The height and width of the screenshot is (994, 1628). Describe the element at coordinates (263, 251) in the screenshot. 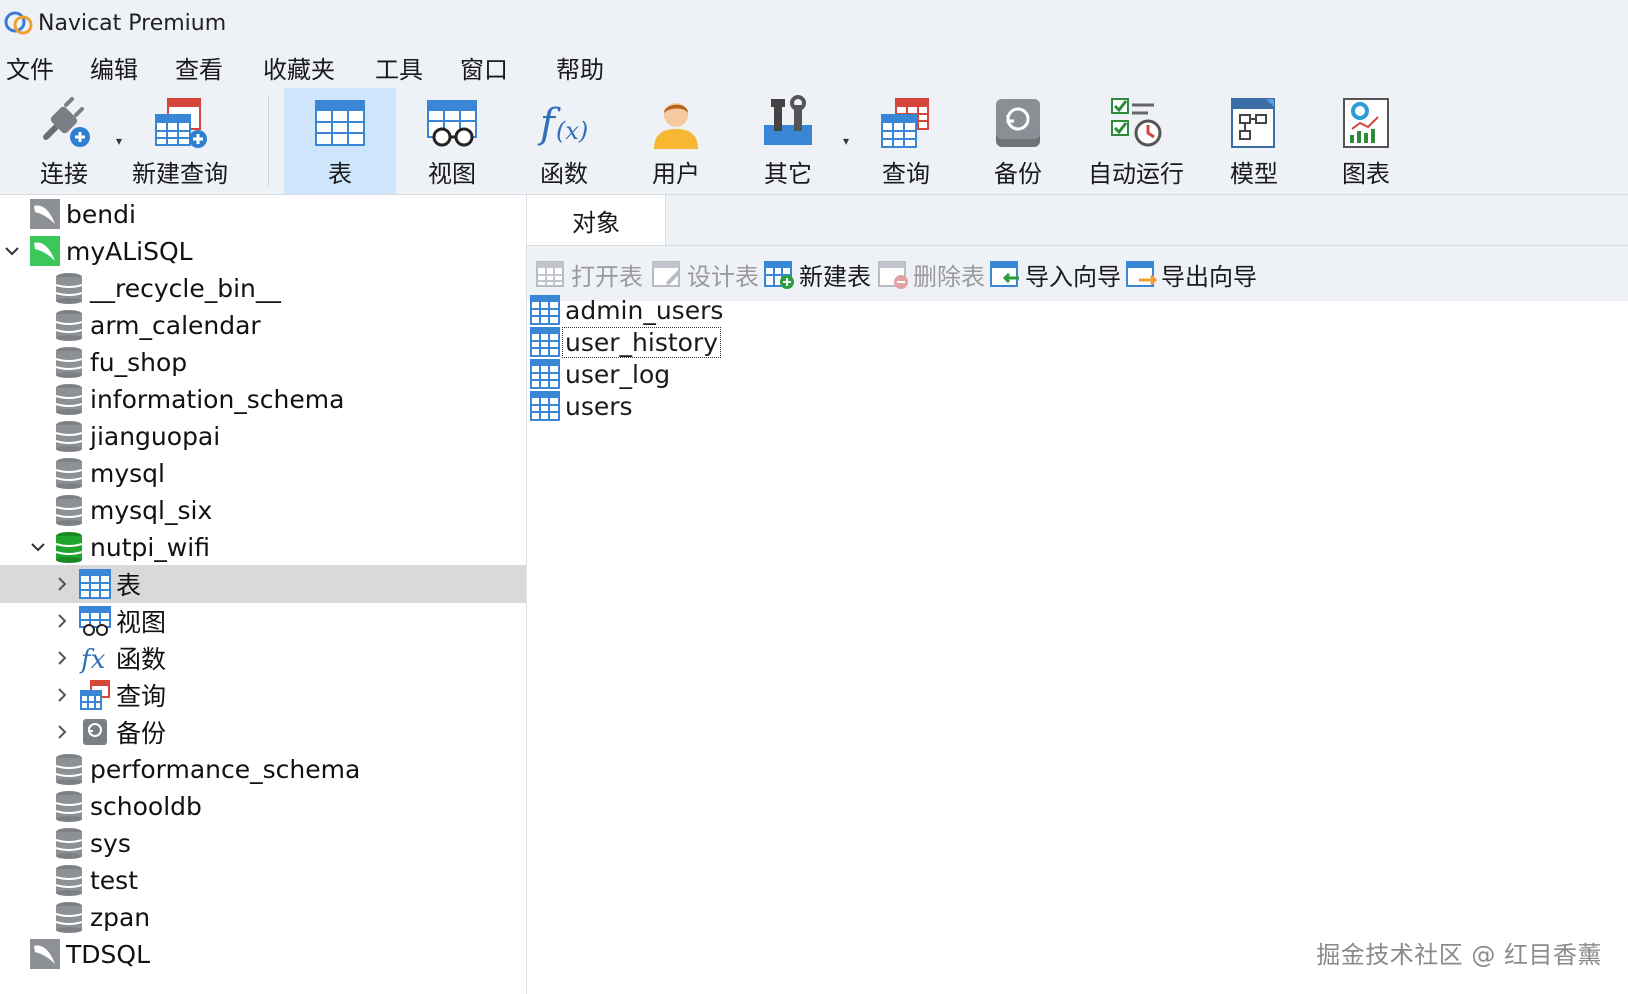

I see `tree-connection-myalisql: myALiSQL` at that location.